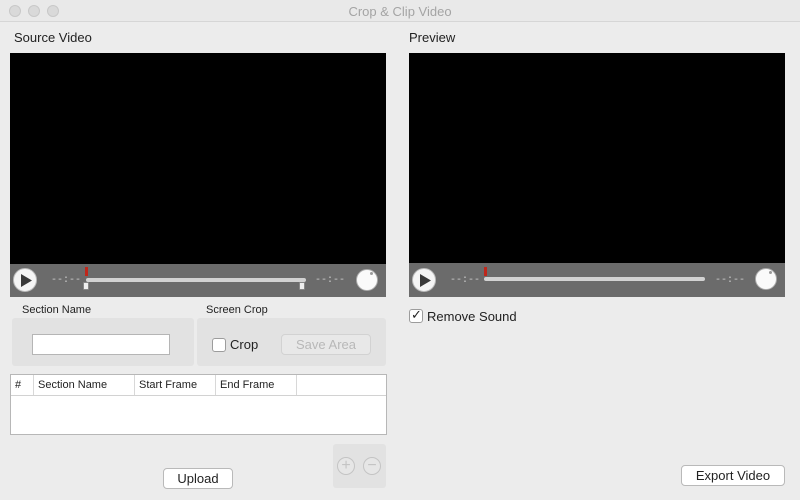  I want to click on source-start-handle, so click(86, 286).